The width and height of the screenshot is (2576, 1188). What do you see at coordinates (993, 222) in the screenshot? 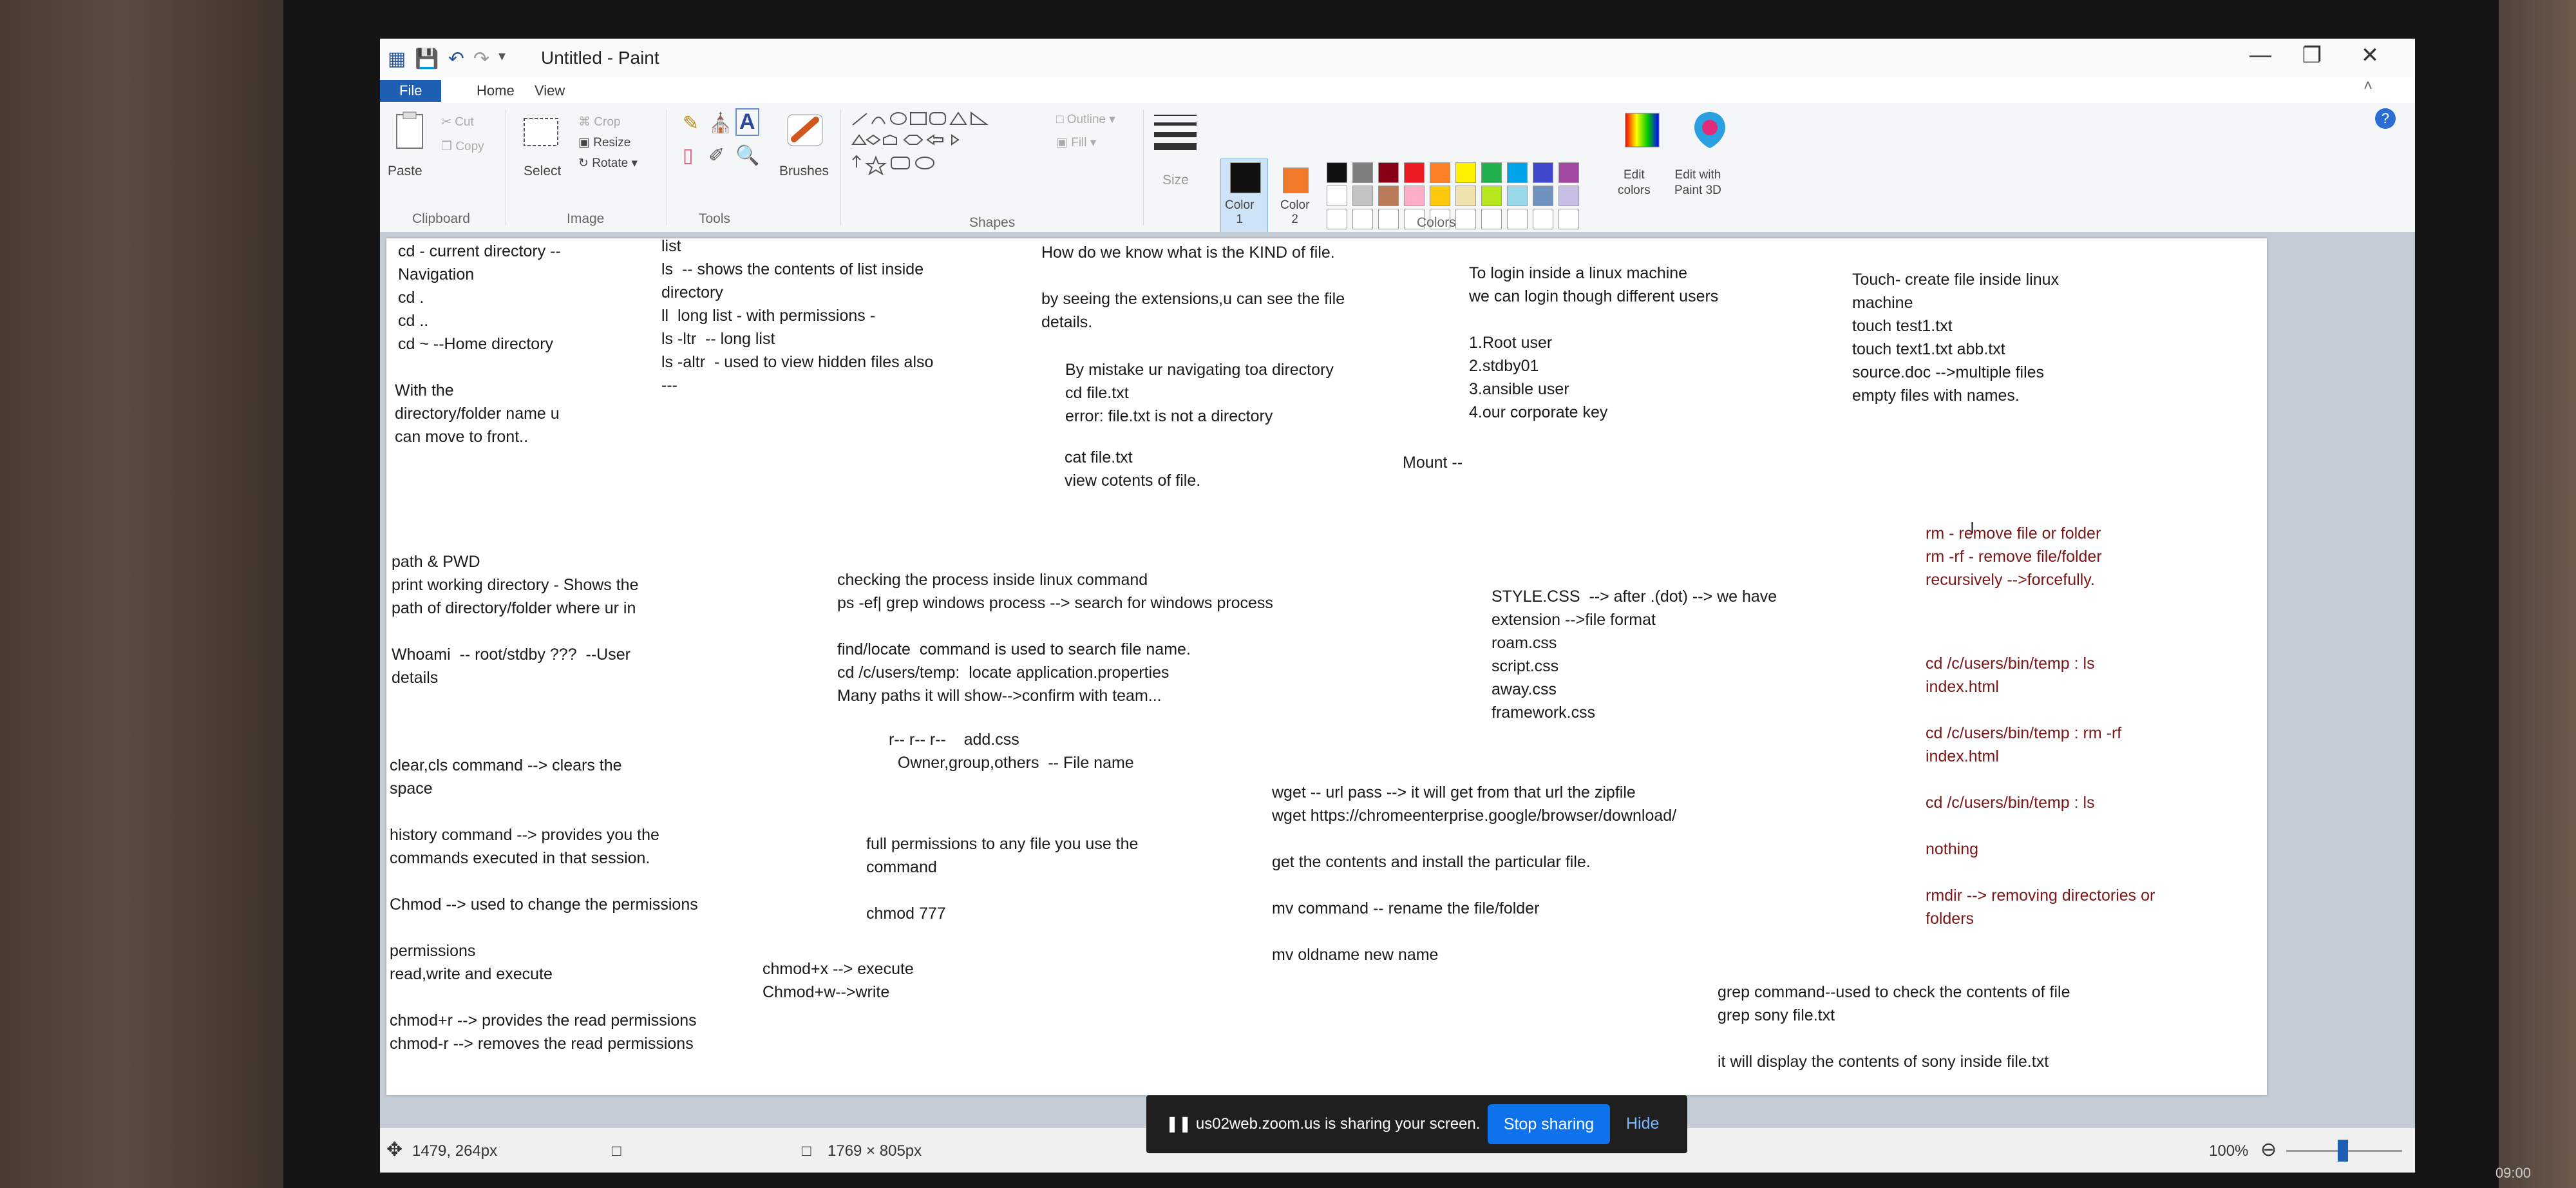
I see `group-shapes: Shapes` at bounding box center [993, 222].